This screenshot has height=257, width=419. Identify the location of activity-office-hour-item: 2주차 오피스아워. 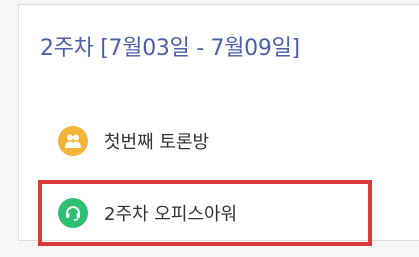
(147, 213).